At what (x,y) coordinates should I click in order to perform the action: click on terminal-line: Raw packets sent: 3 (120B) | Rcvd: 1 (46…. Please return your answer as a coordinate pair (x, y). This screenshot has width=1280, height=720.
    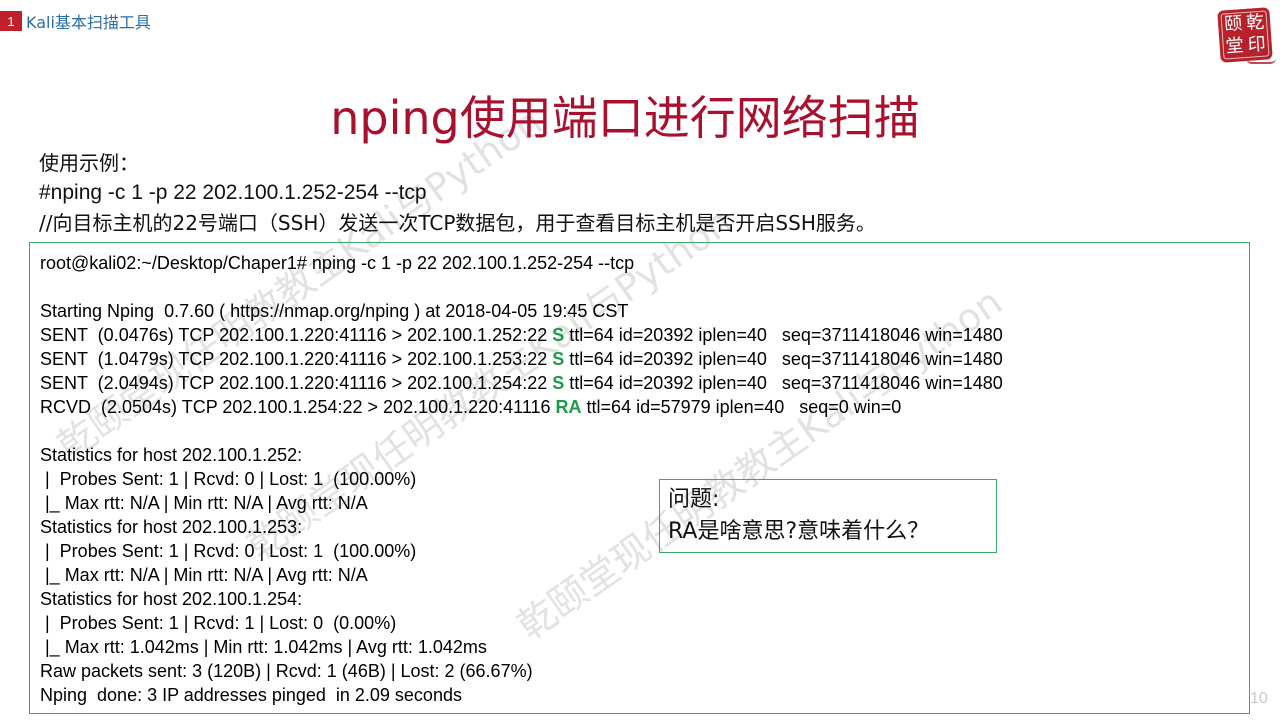
    Looking at the image, I should click on (286, 671).